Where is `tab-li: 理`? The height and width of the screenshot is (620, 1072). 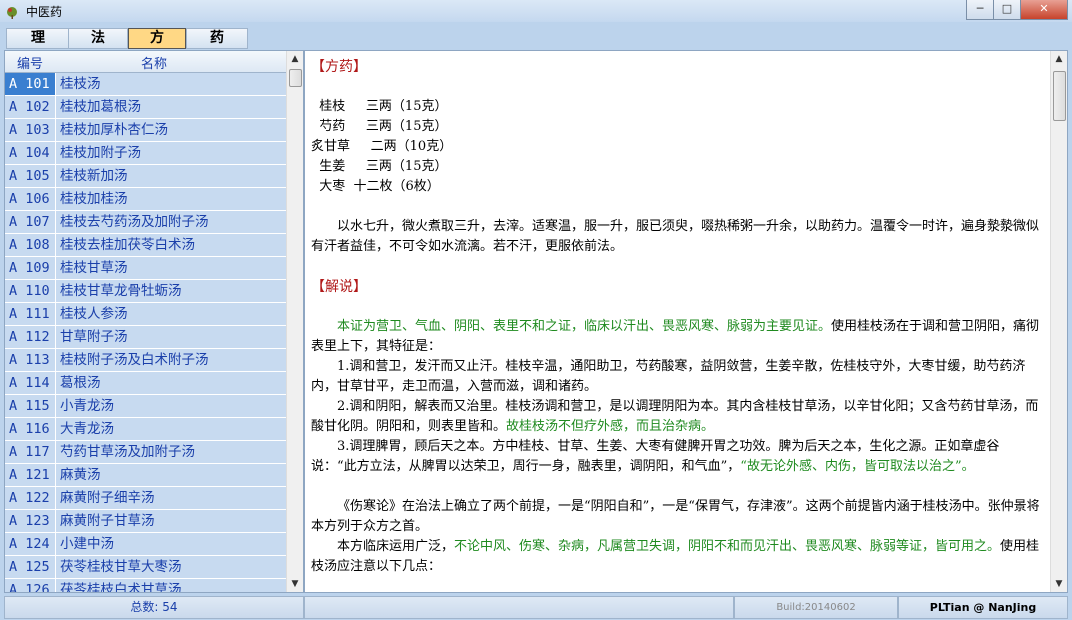
tab-li: 理 is located at coordinates (38, 38).